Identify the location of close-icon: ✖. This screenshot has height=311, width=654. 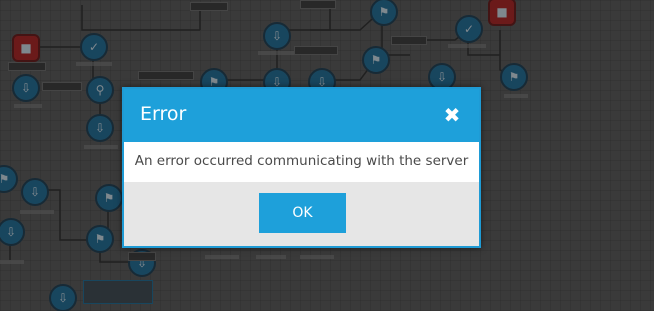
(452, 115).